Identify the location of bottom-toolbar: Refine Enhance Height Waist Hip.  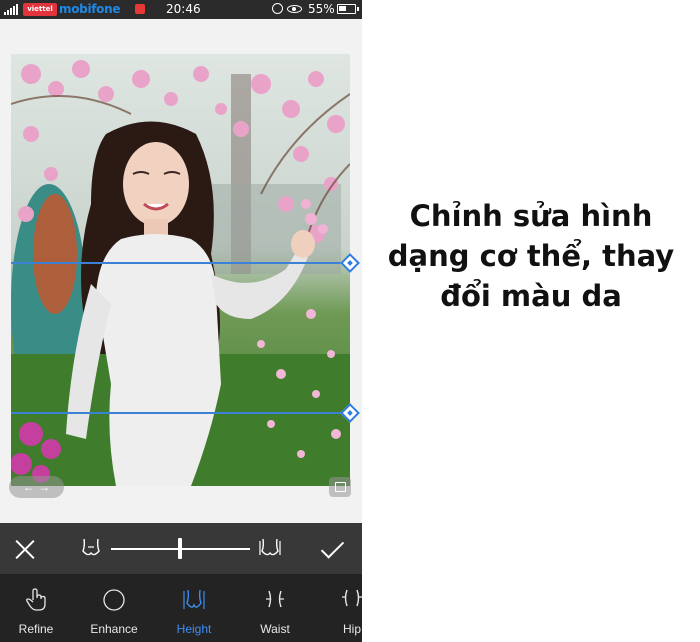
(181, 608).